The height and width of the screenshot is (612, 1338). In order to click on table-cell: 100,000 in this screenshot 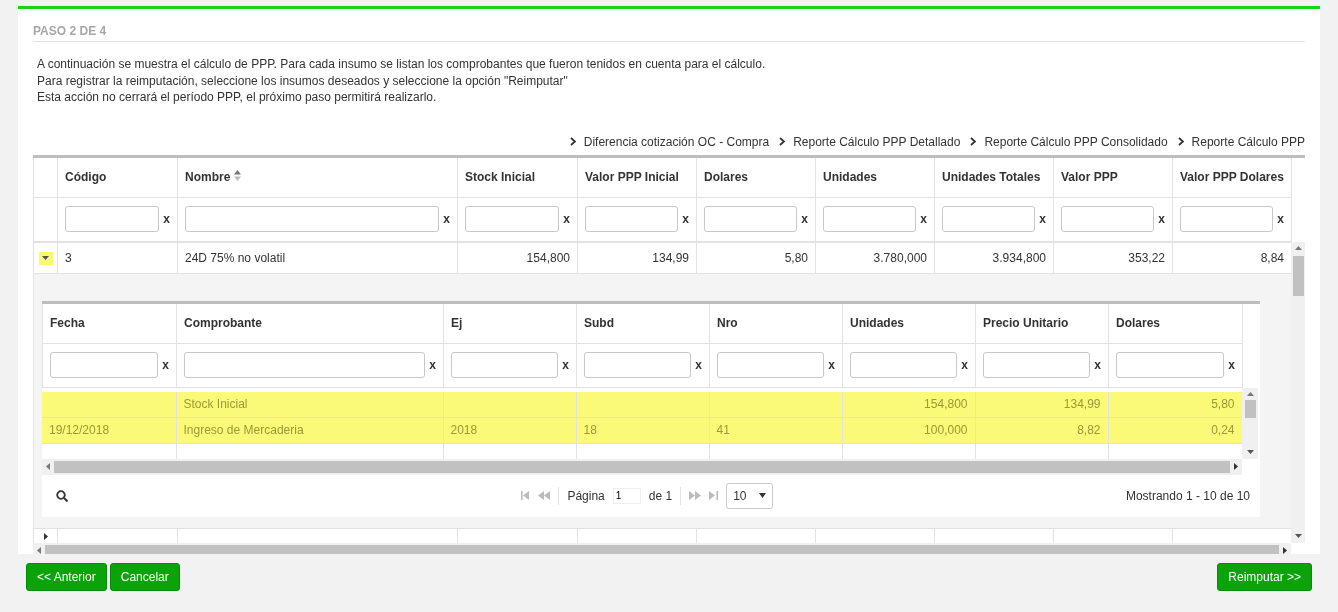, I will do `click(946, 430)`.